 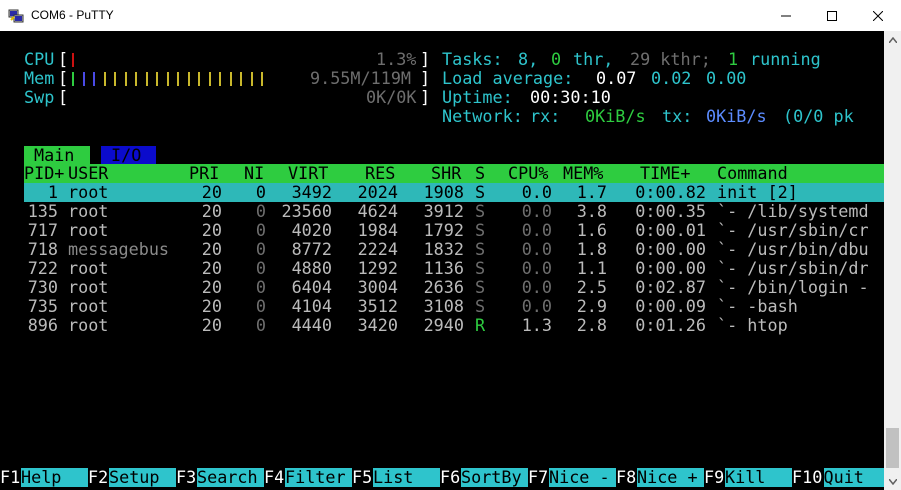 What do you see at coordinates (793, 230) in the screenshot?
I see `cell-command: `- /usr/sbin/cr` at bounding box center [793, 230].